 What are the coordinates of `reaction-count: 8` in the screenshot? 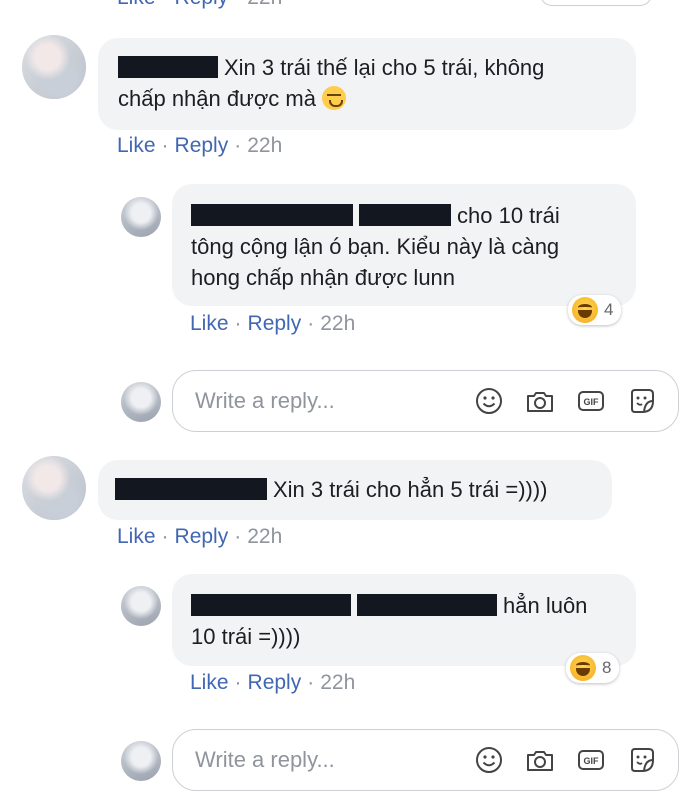 It's located at (593, 668).